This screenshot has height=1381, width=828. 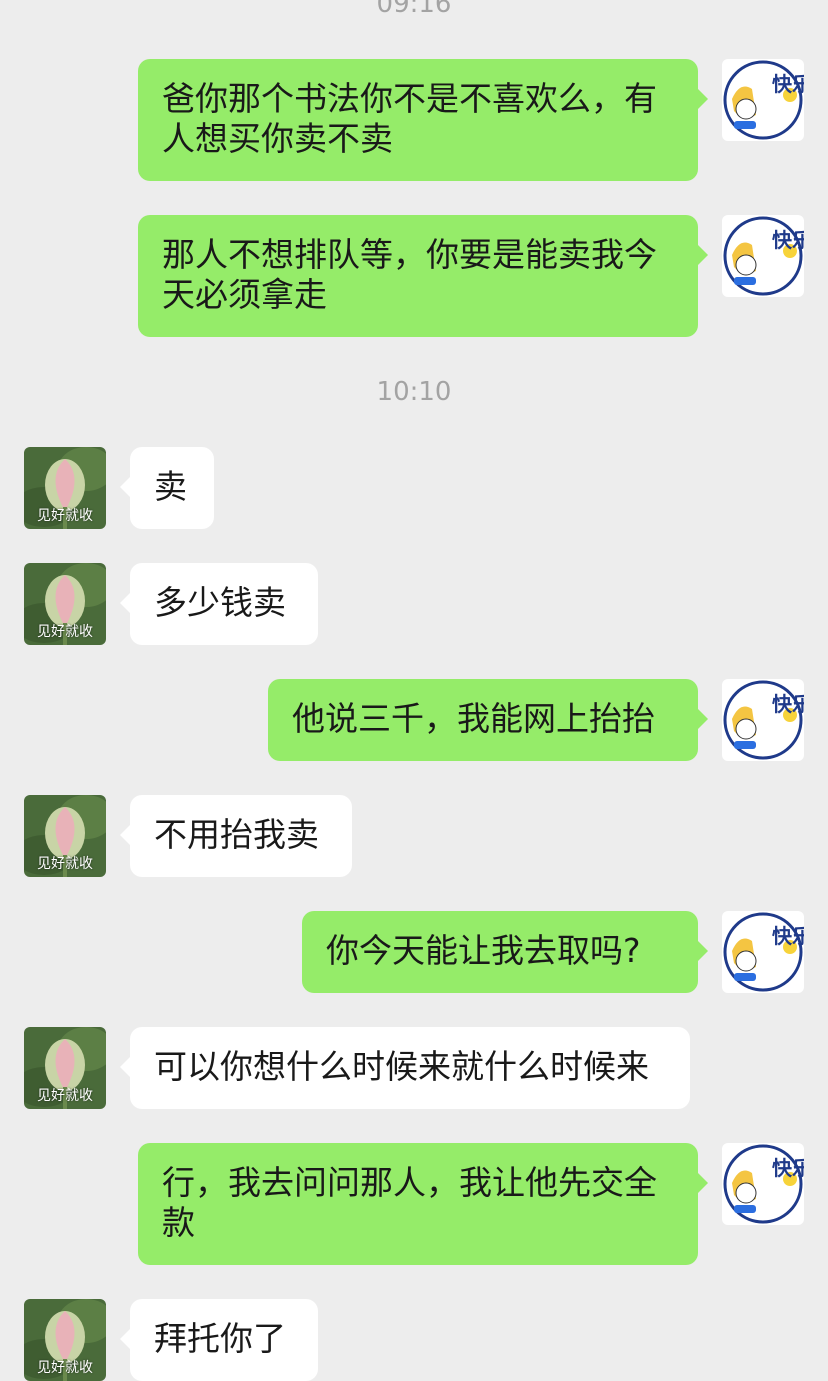 I want to click on message-text: 卖, so click(x=170, y=486).